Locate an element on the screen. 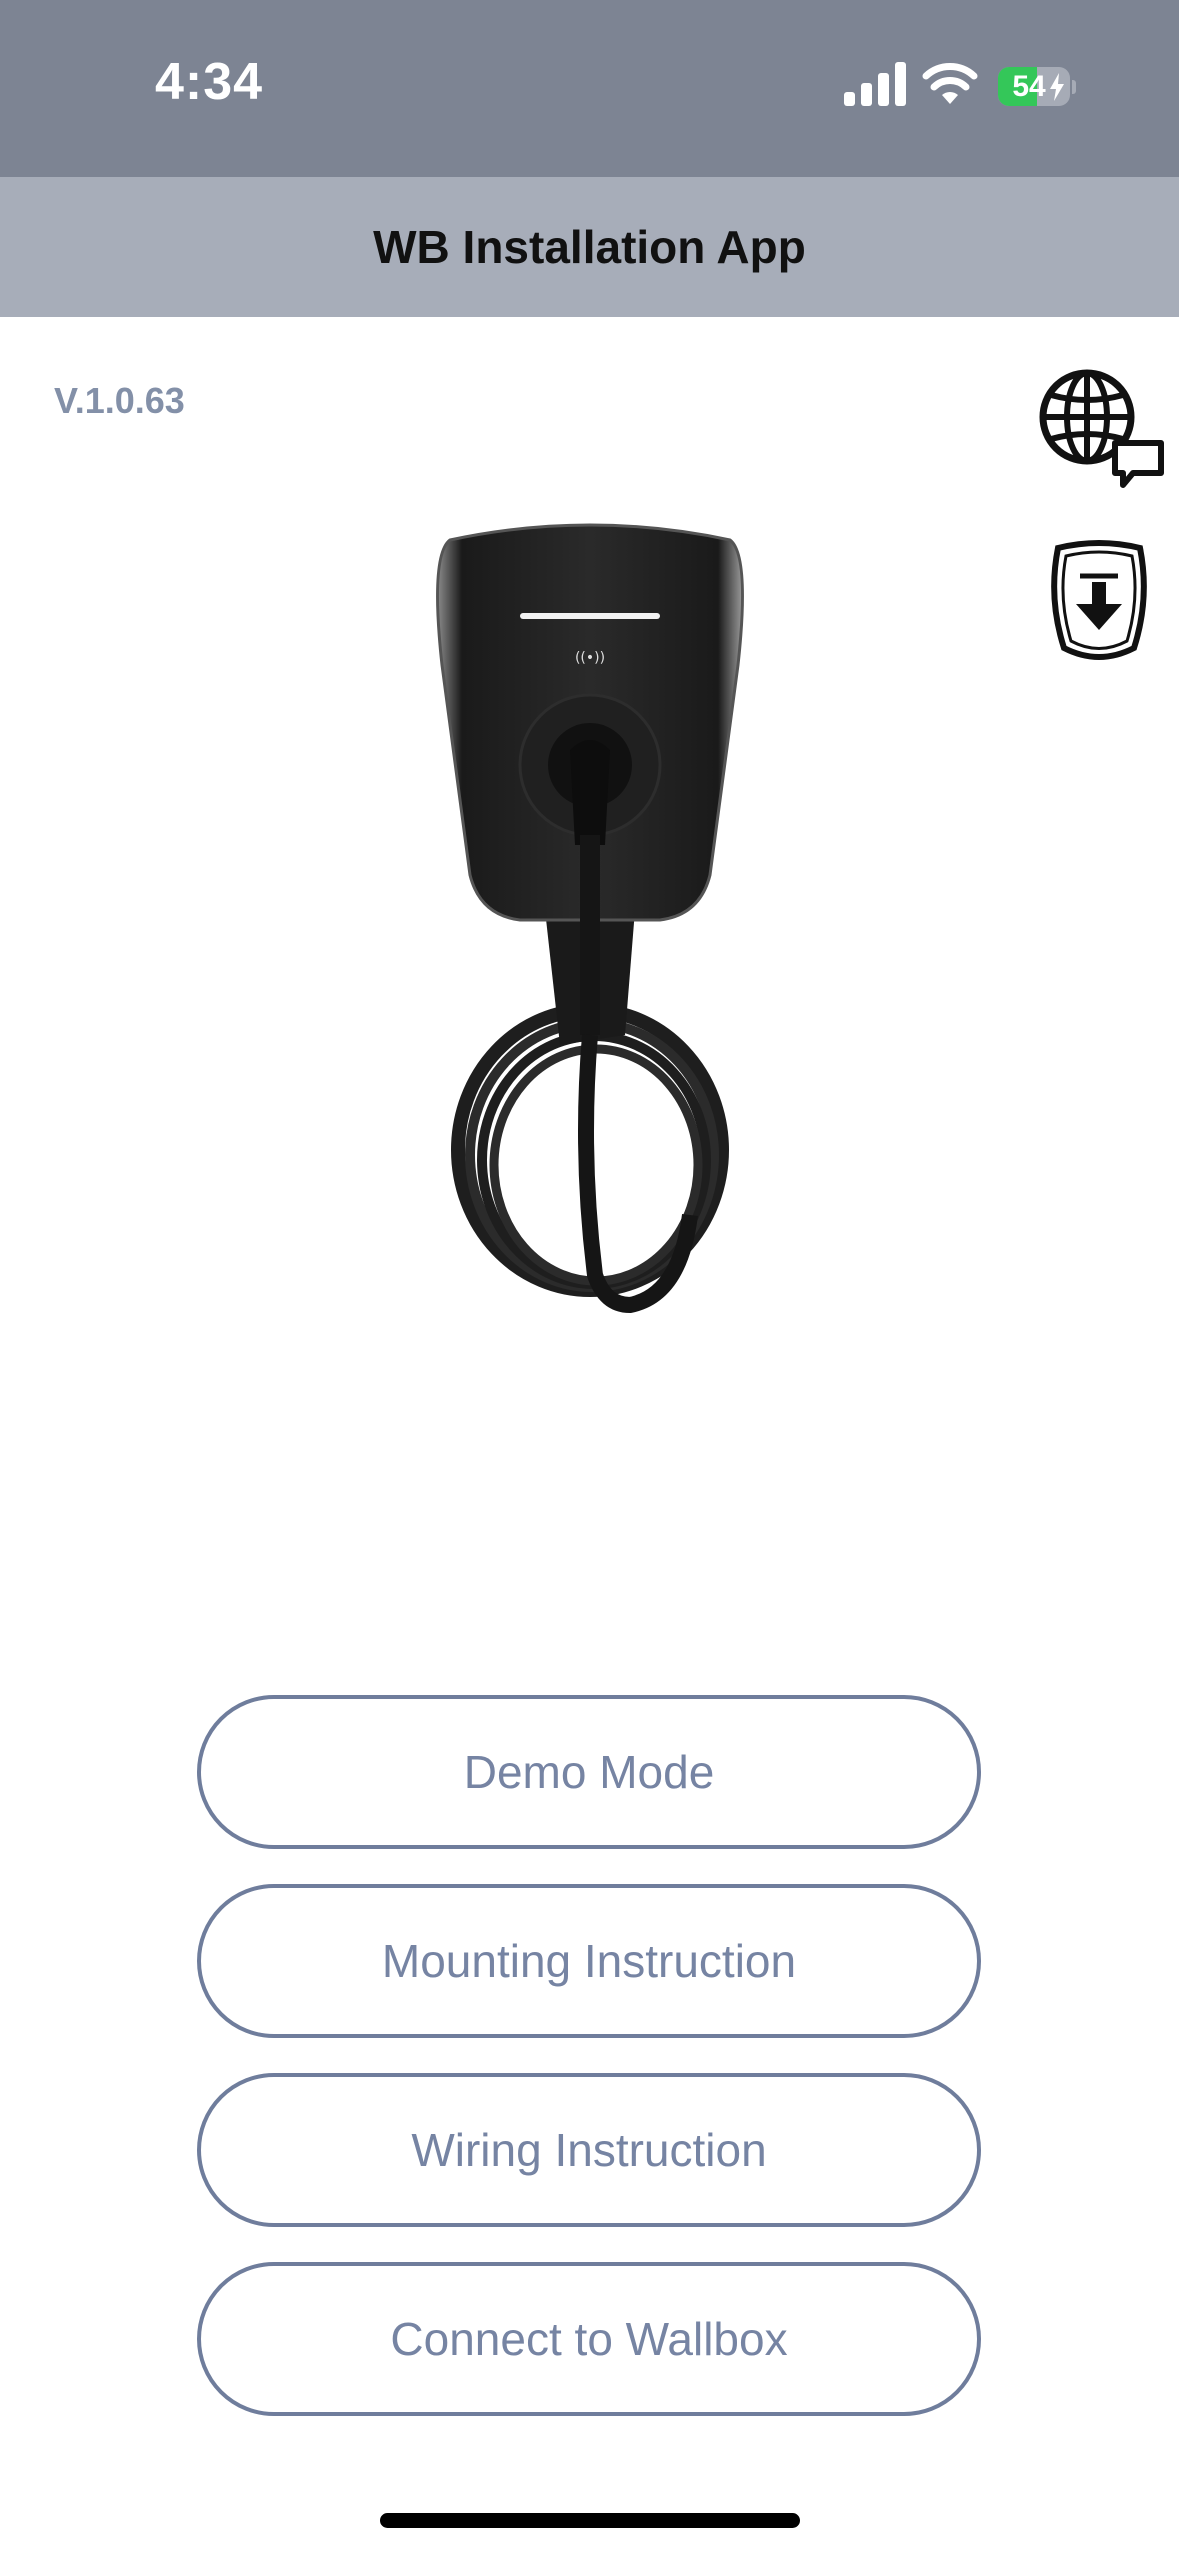  globe-chat-icon is located at coordinates (1100, 430).